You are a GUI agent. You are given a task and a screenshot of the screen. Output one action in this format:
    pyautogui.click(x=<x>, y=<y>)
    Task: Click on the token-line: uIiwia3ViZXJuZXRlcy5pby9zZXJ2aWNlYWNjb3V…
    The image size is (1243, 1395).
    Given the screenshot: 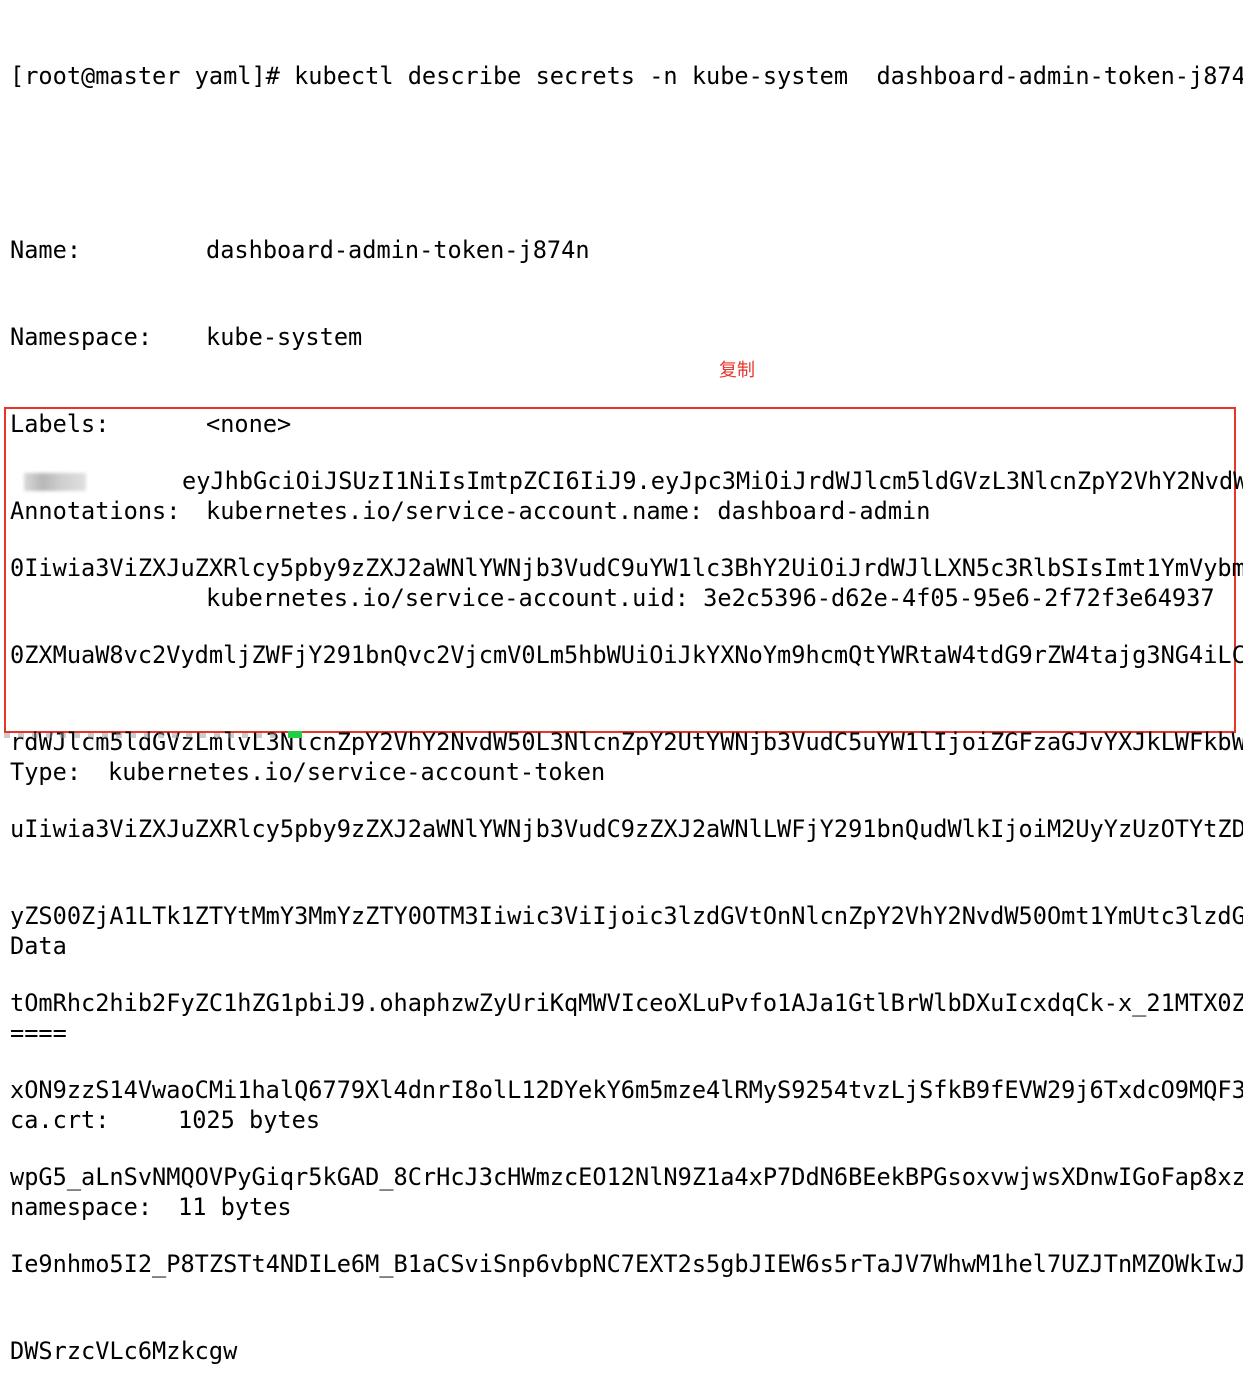 What is the action you would take?
    pyautogui.click(x=626, y=829)
    